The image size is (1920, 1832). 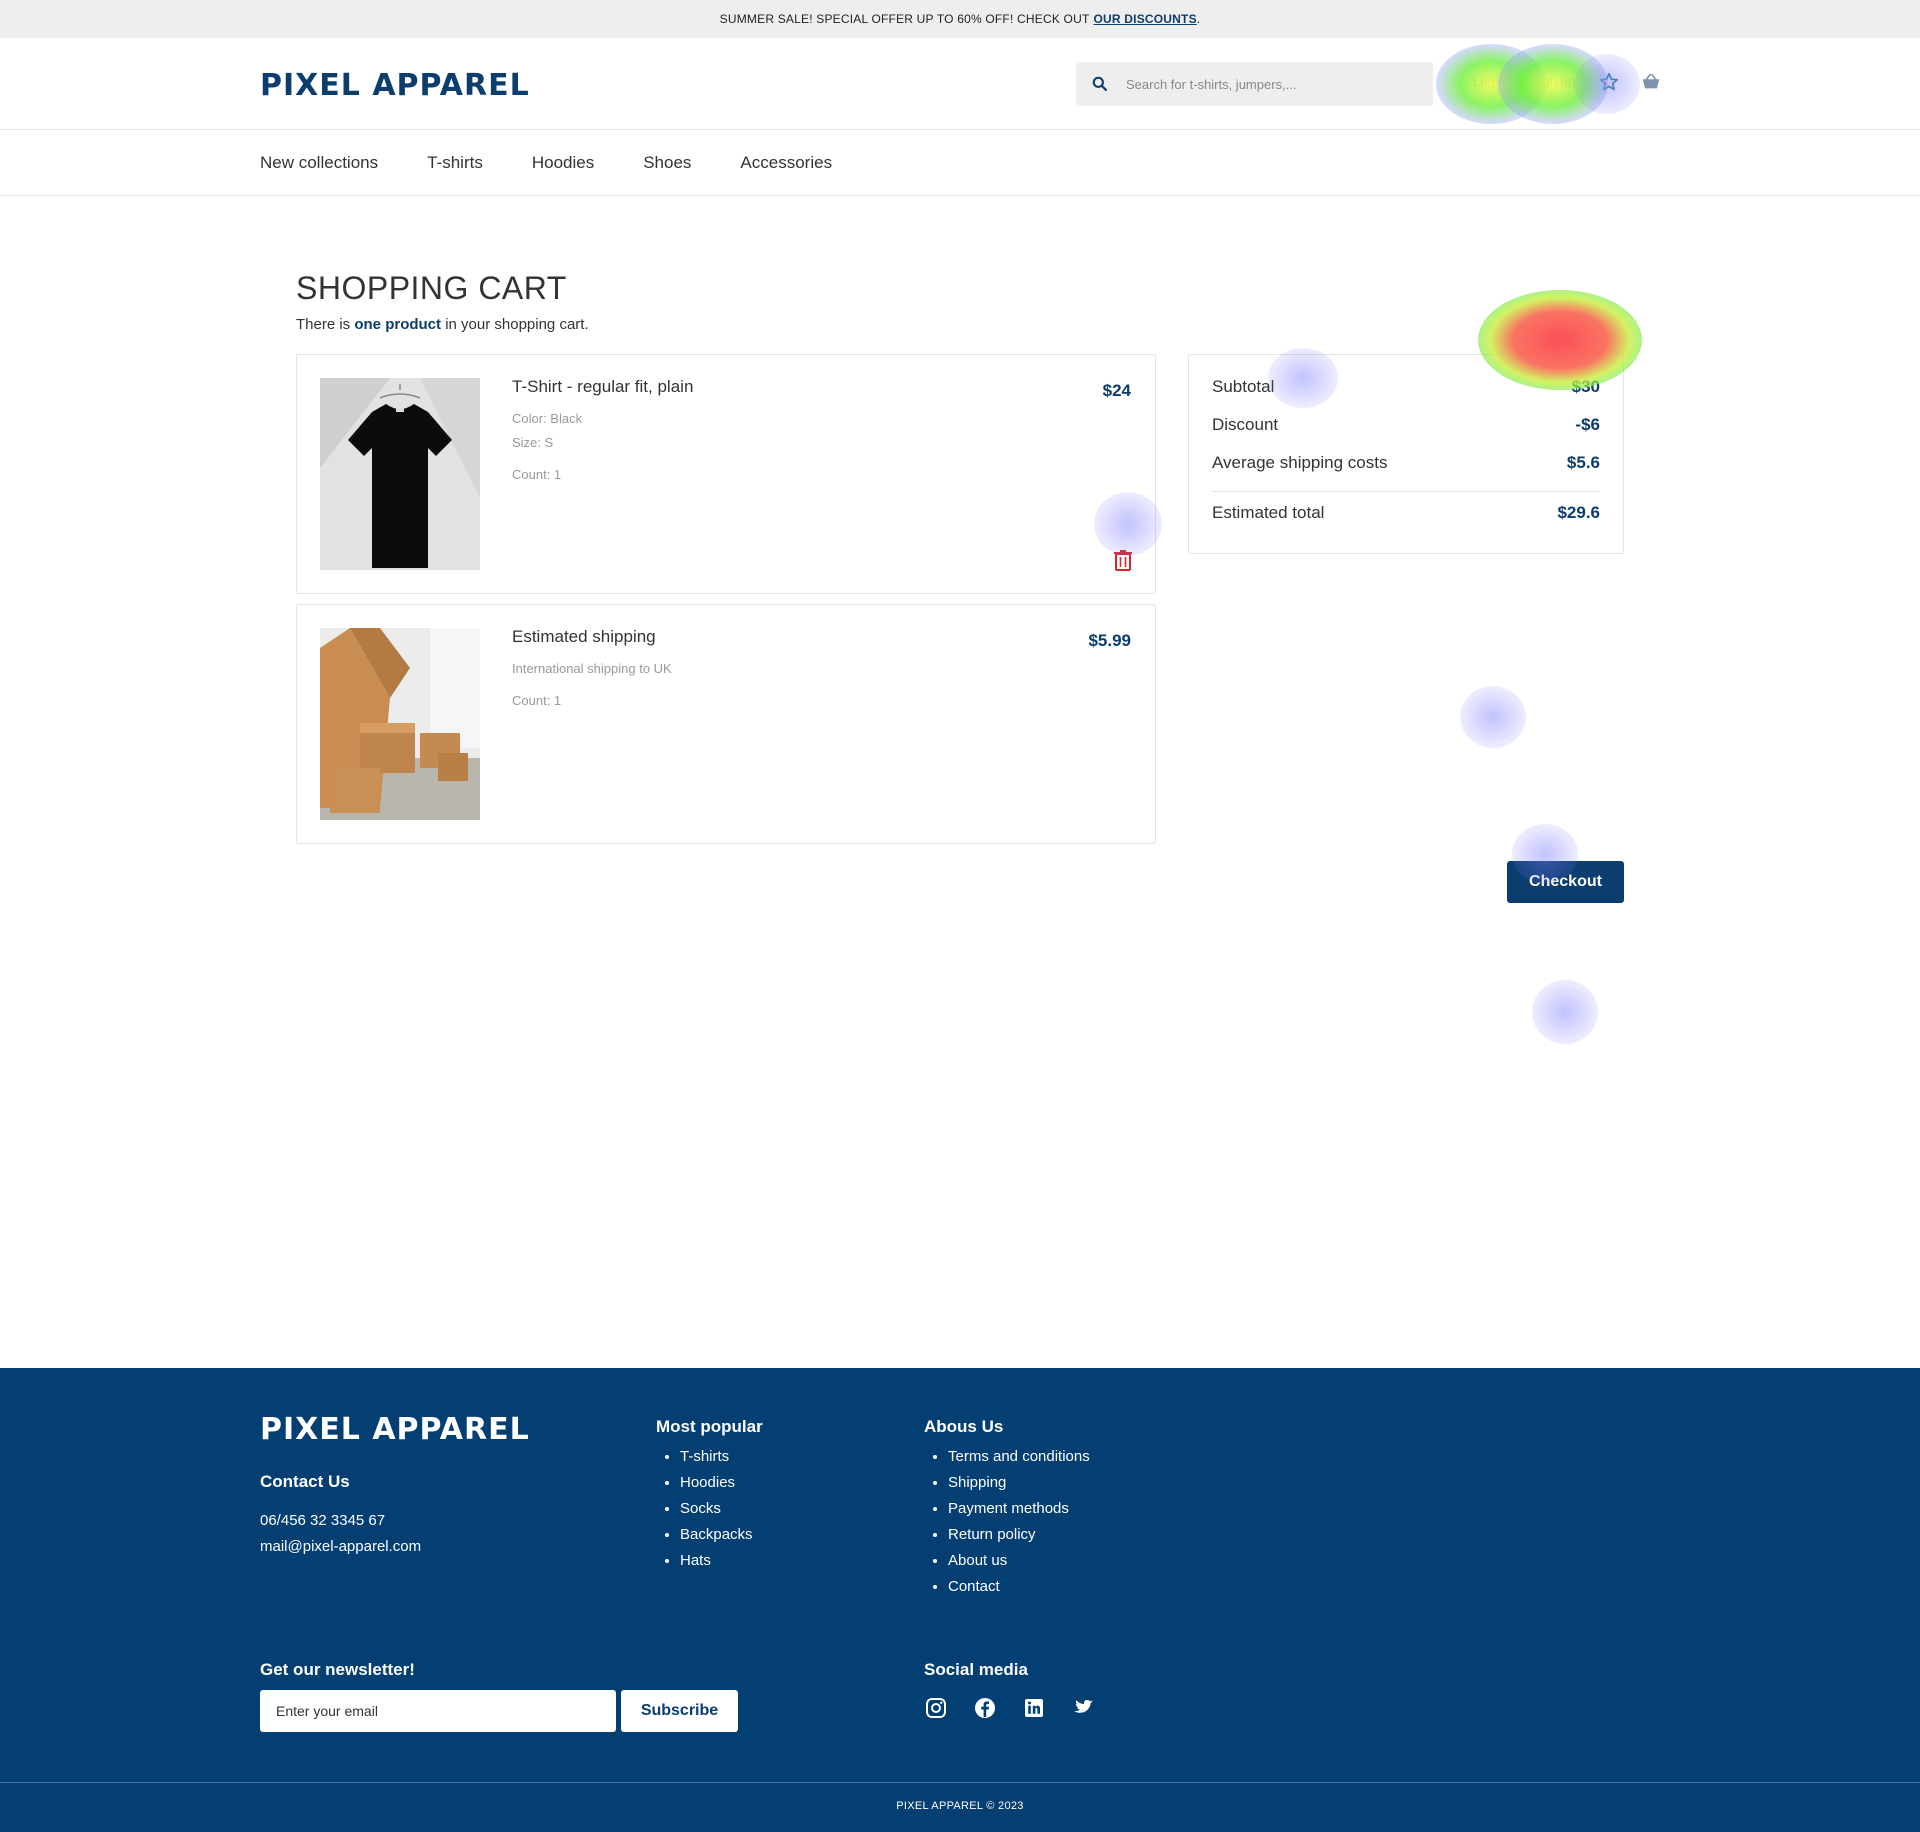 What do you see at coordinates (1585, 386) in the screenshot?
I see `subtotal-value: $30` at bounding box center [1585, 386].